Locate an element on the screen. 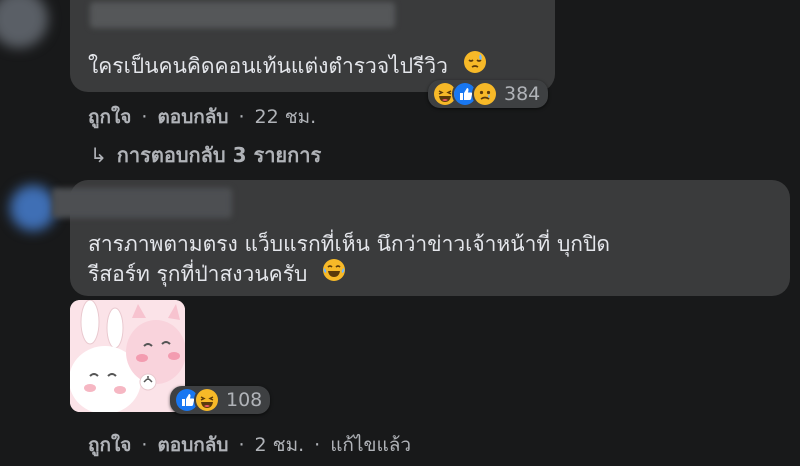 This screenshot has height=466, width=800. reaction-summary: 108 is located at coordinates (220, 400).